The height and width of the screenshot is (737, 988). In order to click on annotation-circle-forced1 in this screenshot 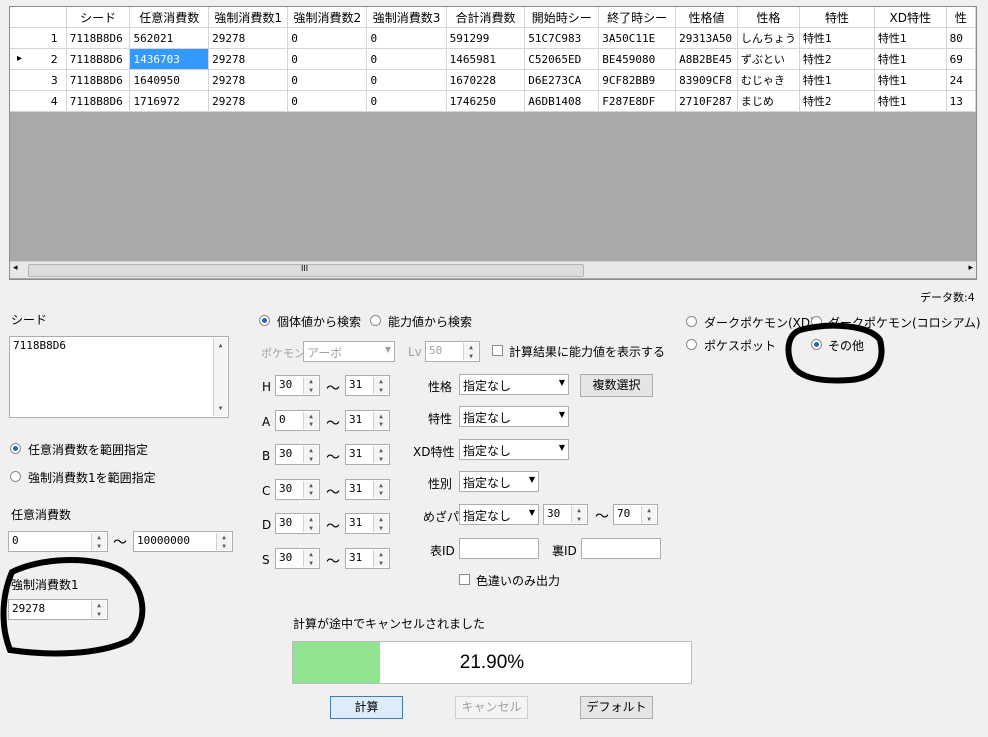, I will do `click(73, 607)`.